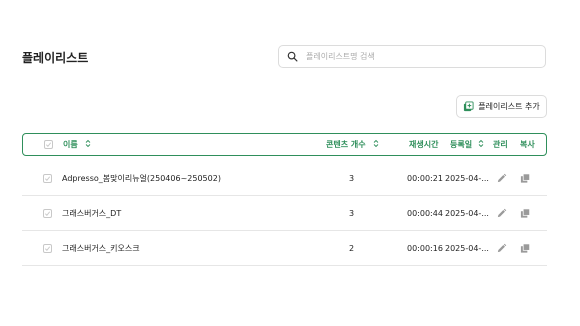  What do you see at coordinates (425, 178) in the screenshot?
I see `row-duration: 00:00:21` at bounding box center [425, 178].